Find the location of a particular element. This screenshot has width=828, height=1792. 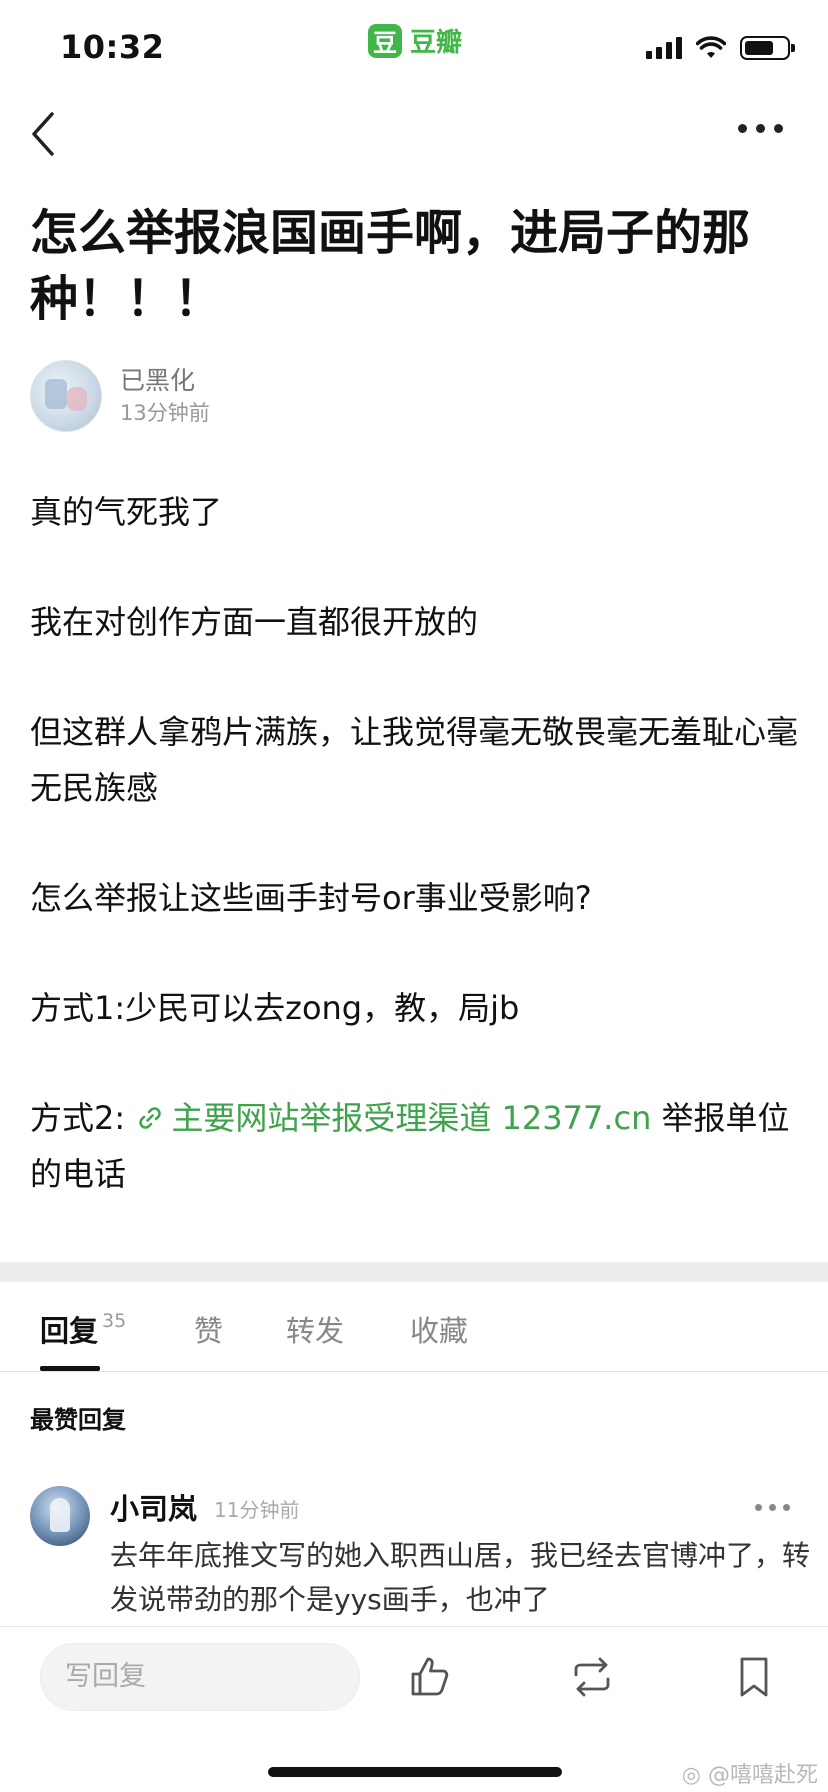

post-paragraph: 真的气死我了 is located at coordinates (126, 512).